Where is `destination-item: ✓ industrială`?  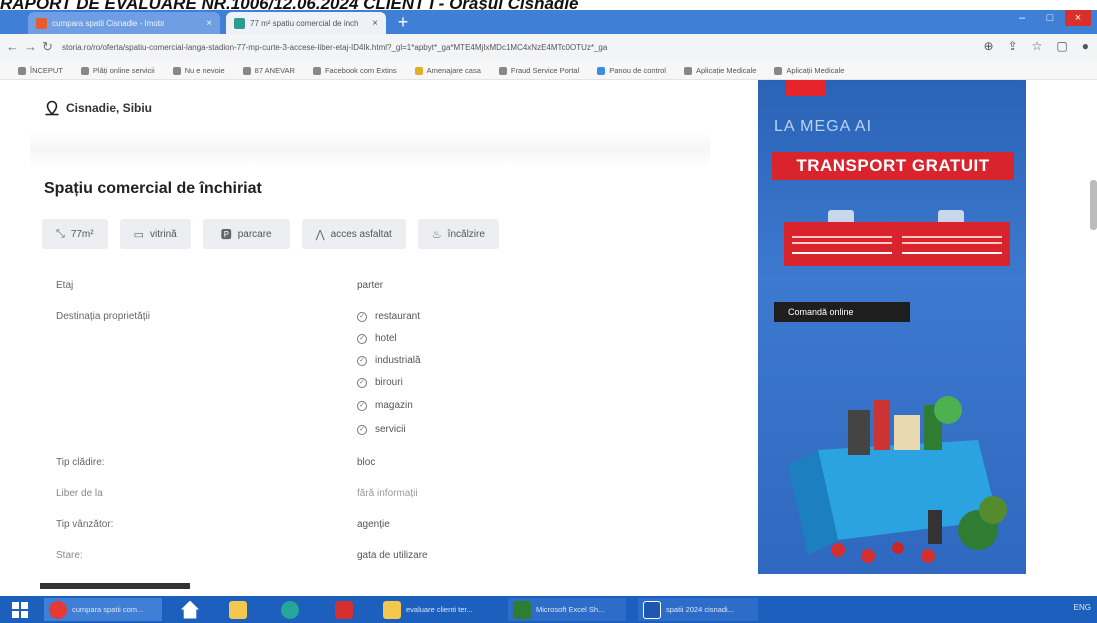
destination-item: ✓ industrială is located at coordinates (389, 360).